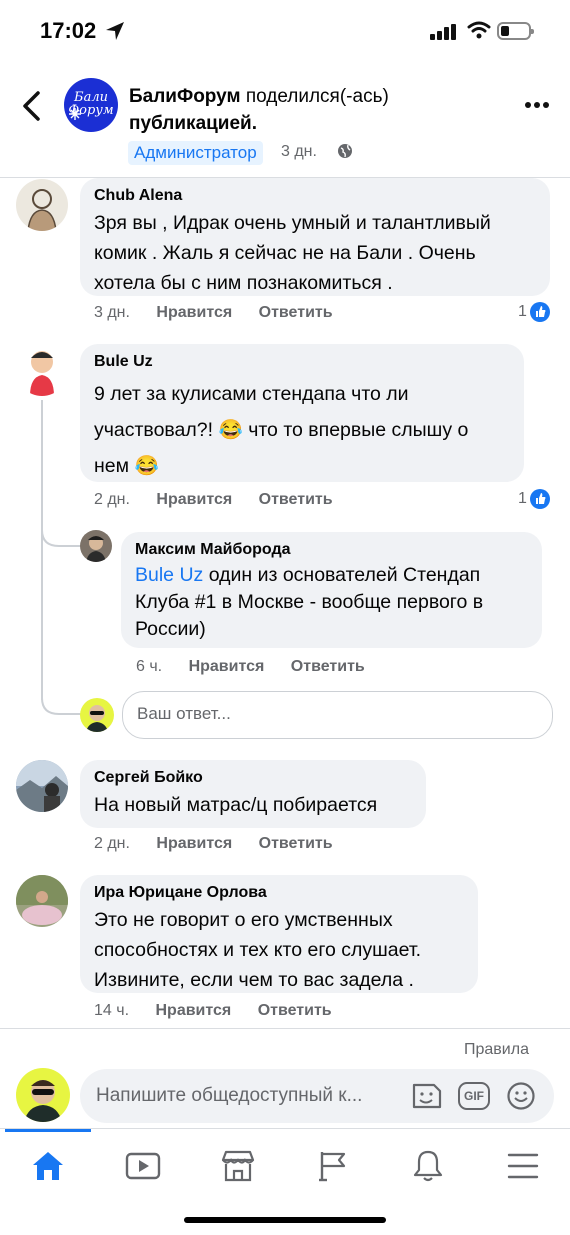 The height and width of the screenshot is (1235, 570). Describe the element at coordinates (428, 1166) in the screenshot. I see `notifications-bell-icon` at that location.